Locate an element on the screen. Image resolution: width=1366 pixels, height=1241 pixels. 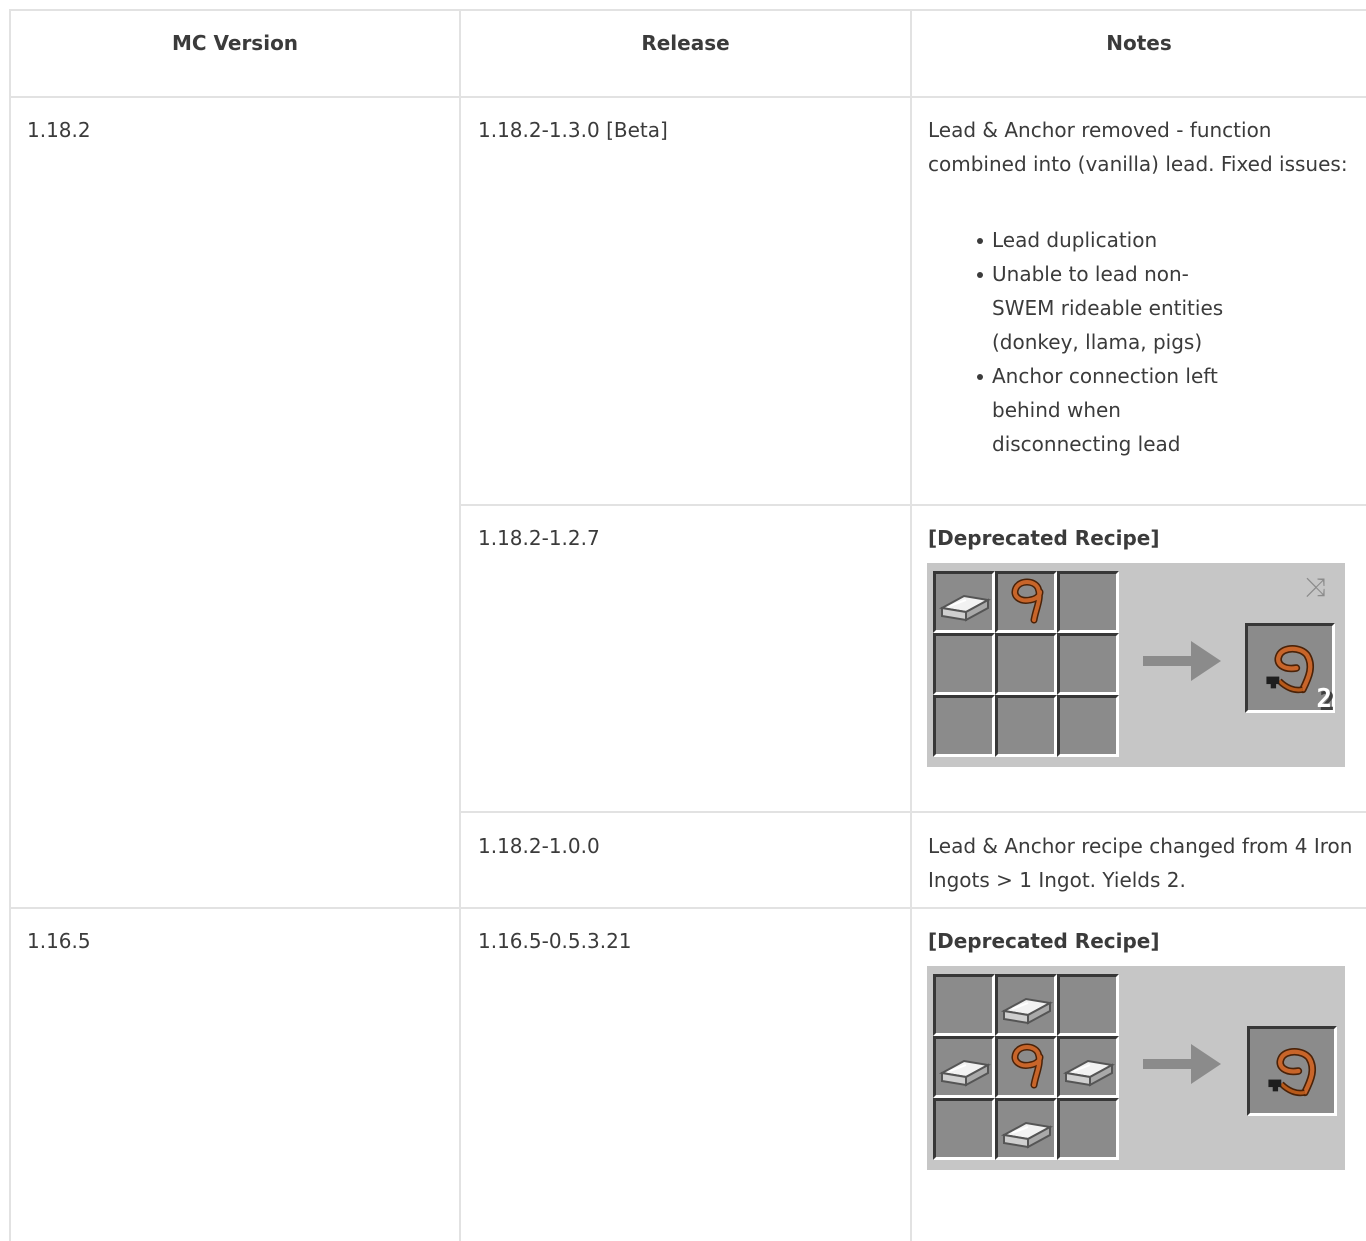
release-cell: 1.18.2-1.0.0 is located at coordinates (539, 846).